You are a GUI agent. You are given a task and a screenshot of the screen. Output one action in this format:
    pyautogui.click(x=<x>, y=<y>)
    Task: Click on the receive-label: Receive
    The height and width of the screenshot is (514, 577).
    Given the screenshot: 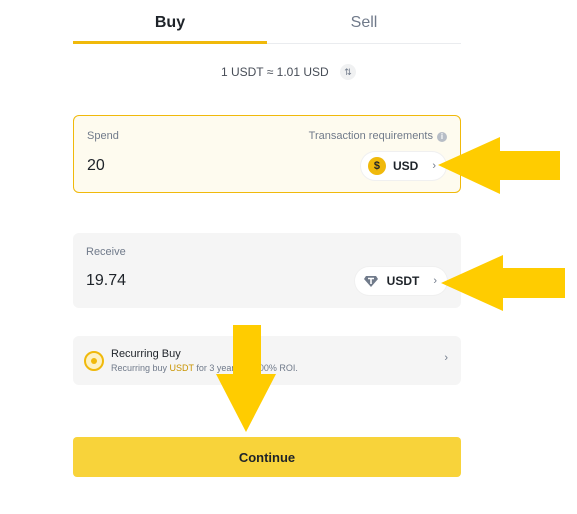 What is the action you would take?
    pyautogui.click(x=106, y=252)
    